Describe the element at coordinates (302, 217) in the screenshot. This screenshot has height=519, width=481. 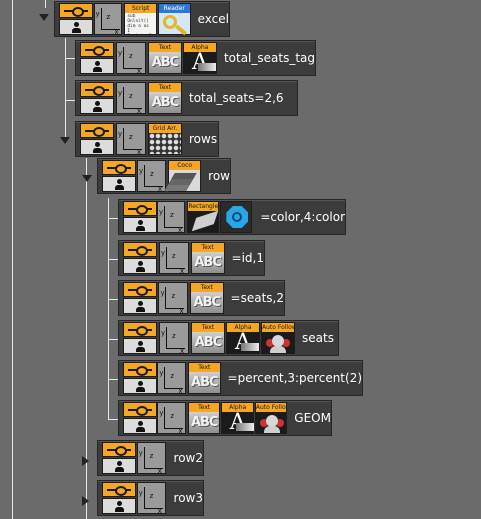
I see `node-label: =color,4:color` at that location.